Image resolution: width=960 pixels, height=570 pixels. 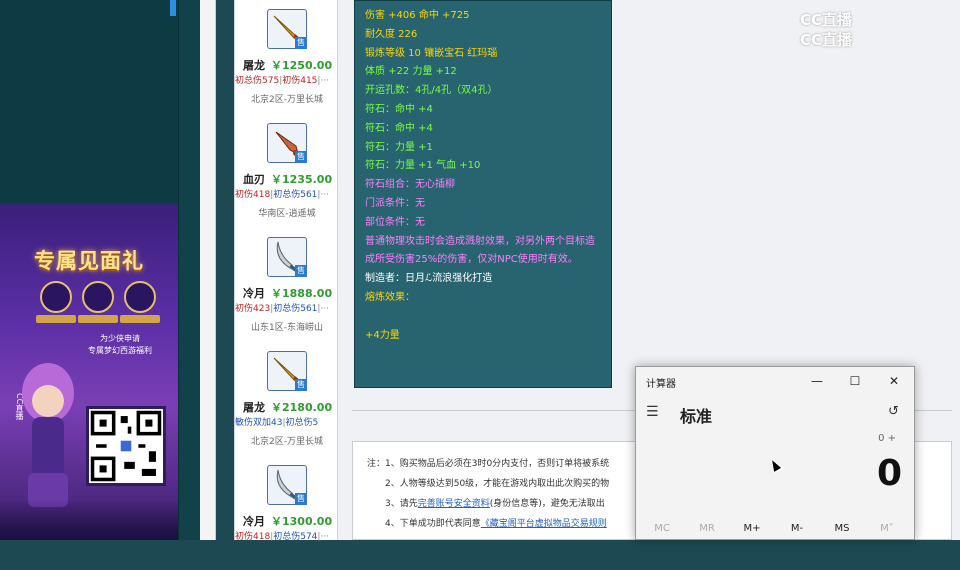 What do you see at coordinates (652, 412) in the screenshot?
I see `hamburger-menu-icon: ☰` at bounding box center [652, 412].